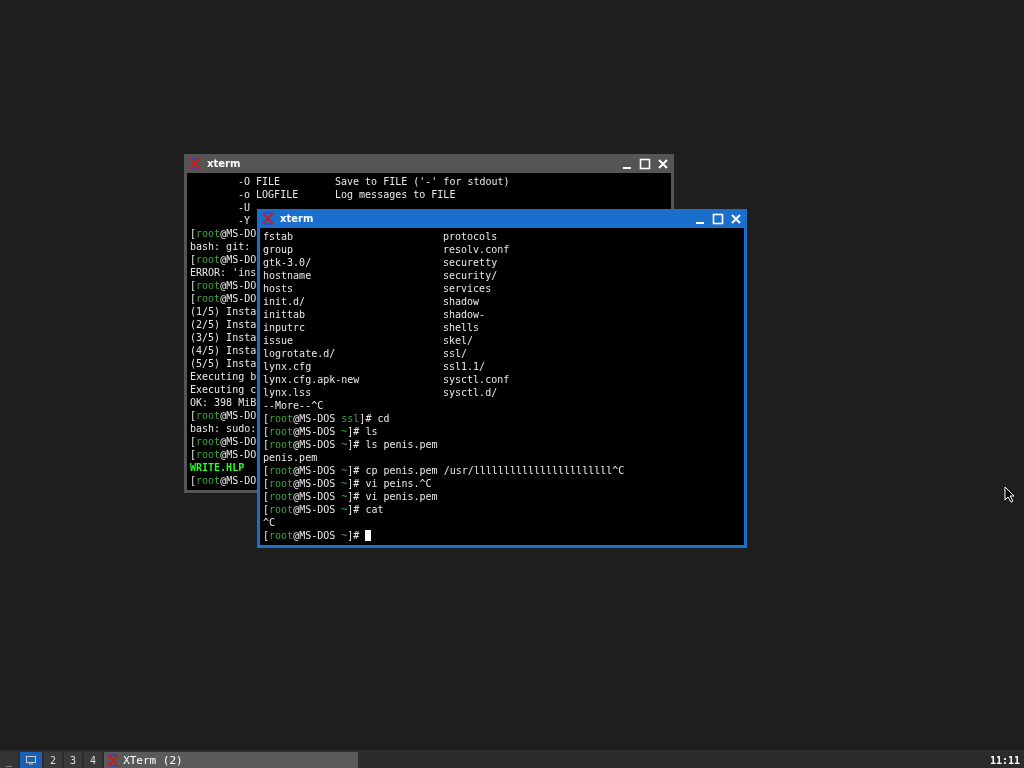 Image resolution: width=1024 pixels, height=768 pixels. What do you see at coordinates (293, 405) in the screenshot?
I see `terminal-line: --More--^C` at bounding box center [293, 405].